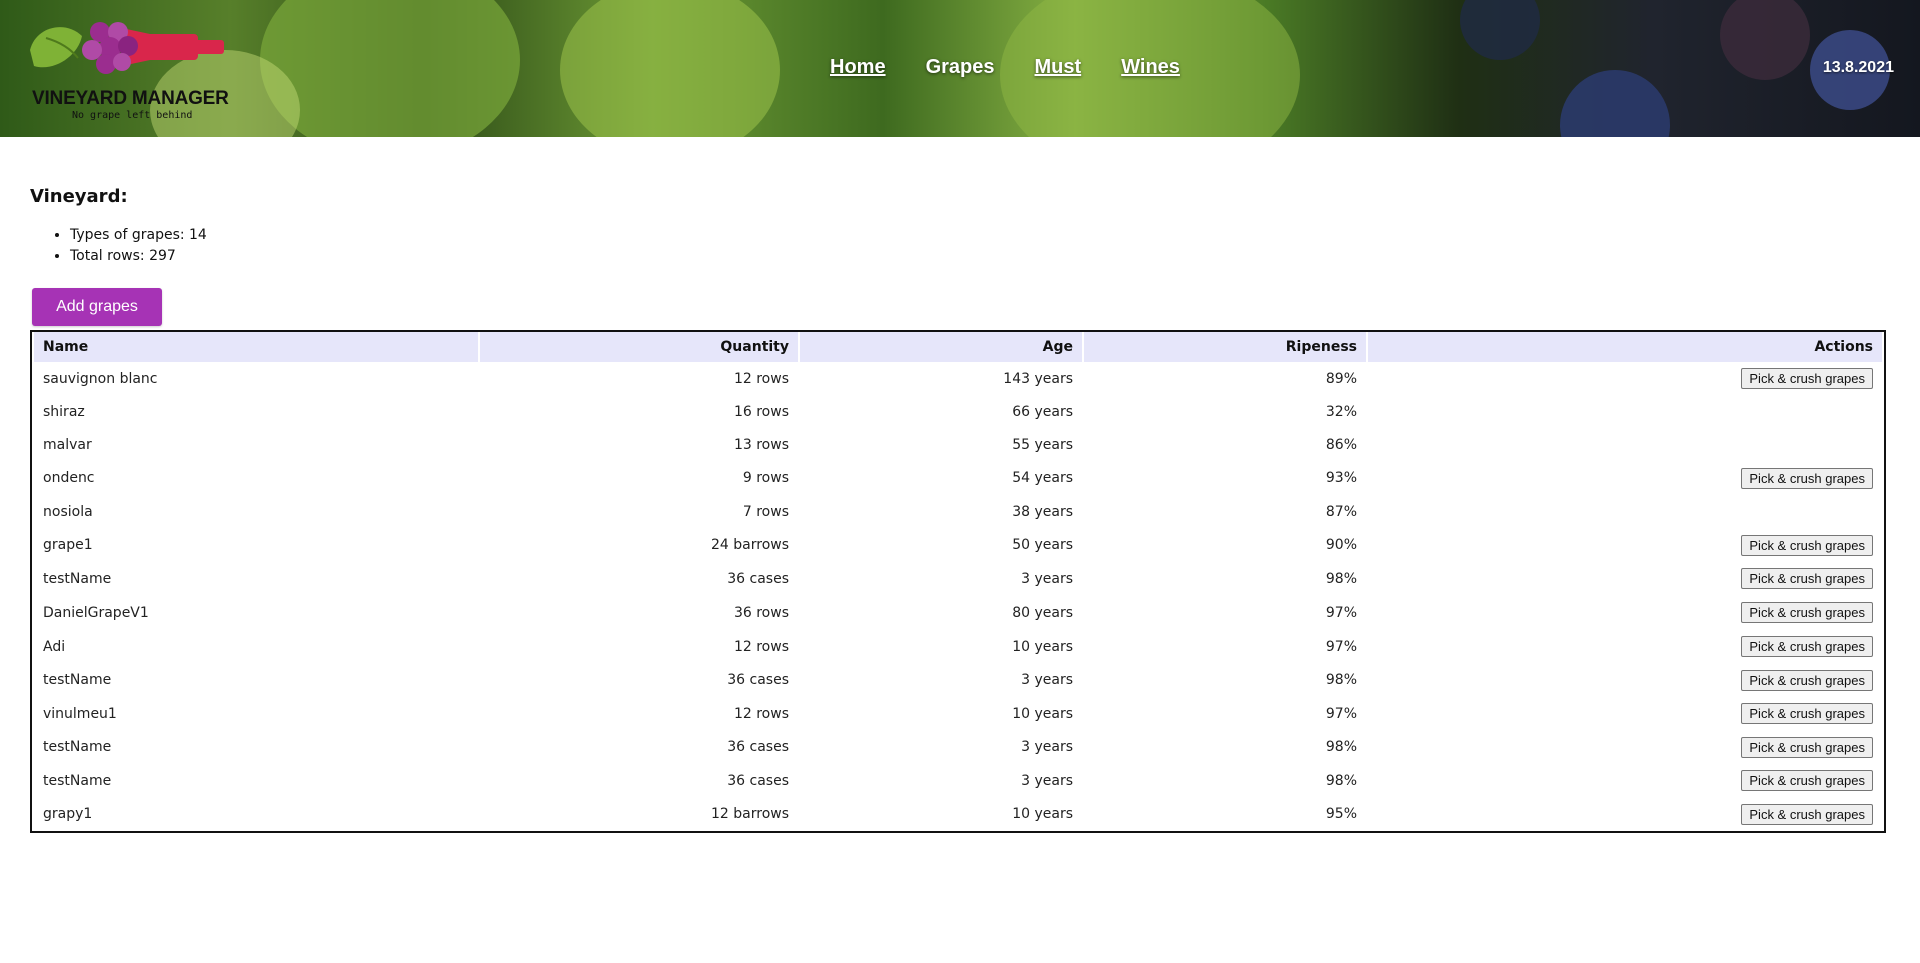  Describe the element at coordinates (761, 612) in the screenshot. I see `cell-quantity: 36 rows` at that location.